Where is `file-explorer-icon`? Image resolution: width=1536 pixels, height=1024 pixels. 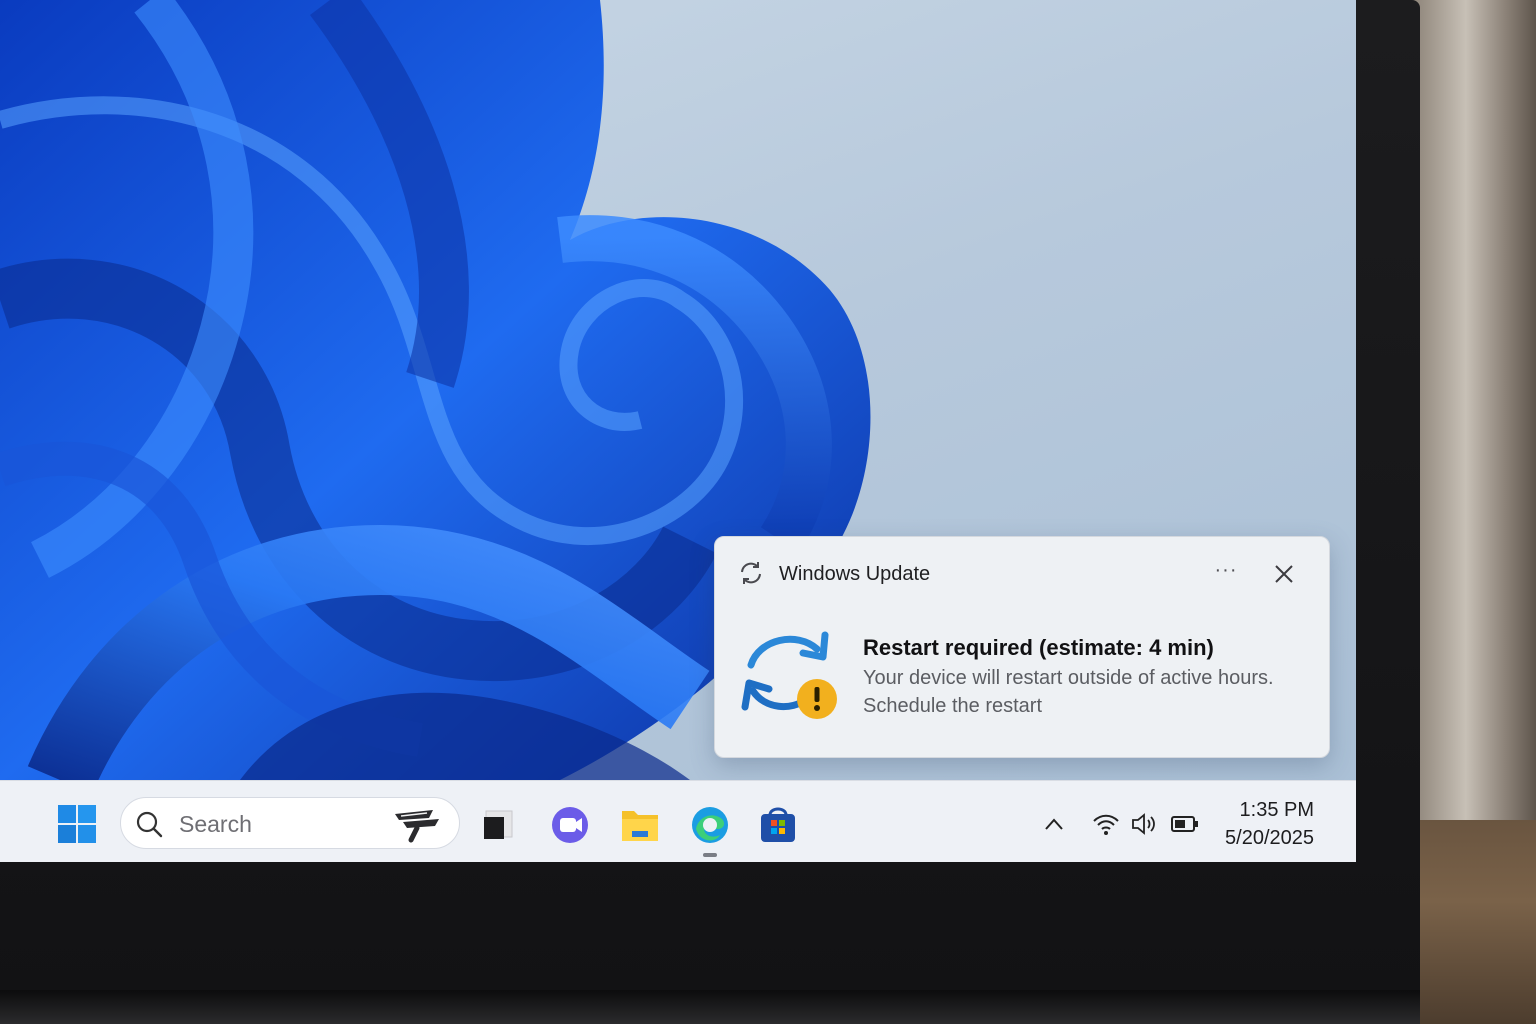 file-explorer-icon is located at coordinates (640, 825).